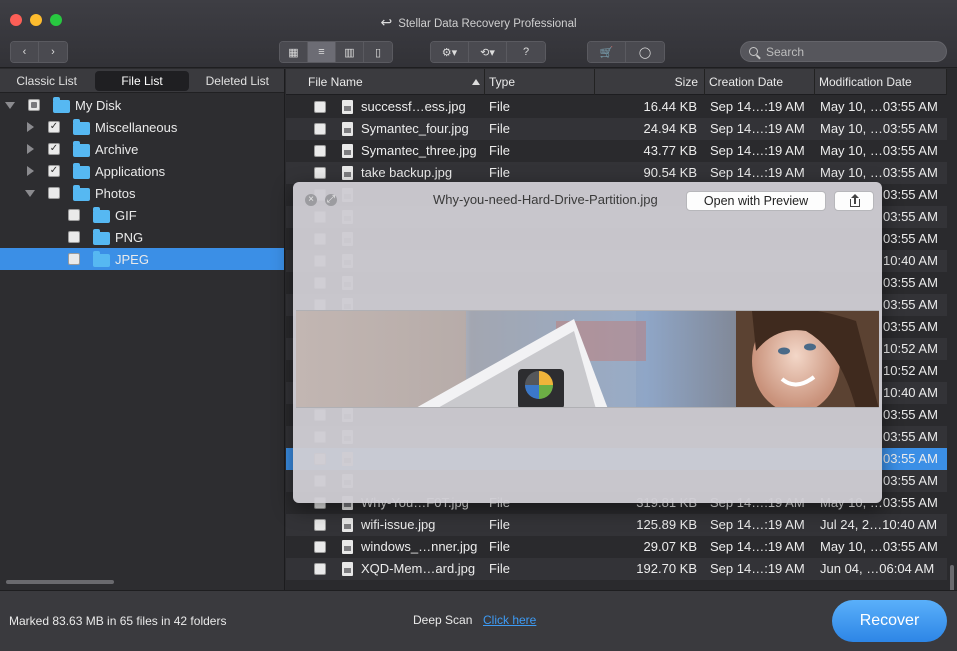 Image resolution: width=957 pixels, height=651 pixels. Describe the element at coordinates (855, 196) in the screenshot. I see `share-icon-arrowhead` at that location.